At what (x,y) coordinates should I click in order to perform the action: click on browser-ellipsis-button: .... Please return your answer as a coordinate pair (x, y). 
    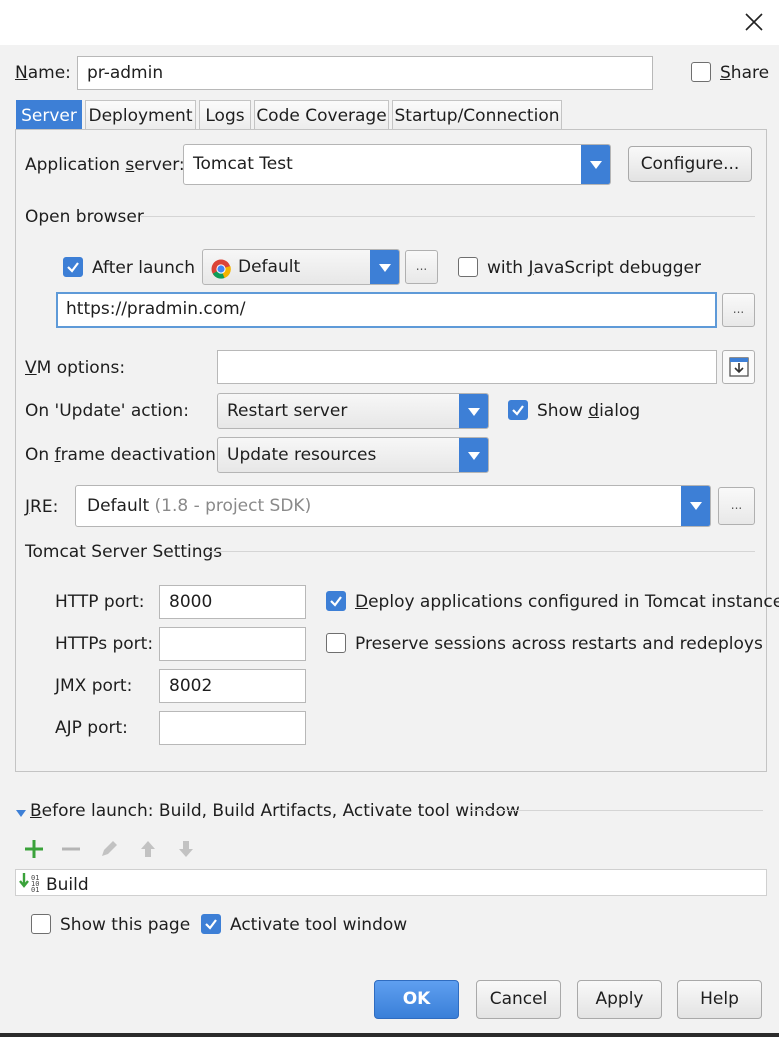
    Looking at the image, I should click on (421, 267).